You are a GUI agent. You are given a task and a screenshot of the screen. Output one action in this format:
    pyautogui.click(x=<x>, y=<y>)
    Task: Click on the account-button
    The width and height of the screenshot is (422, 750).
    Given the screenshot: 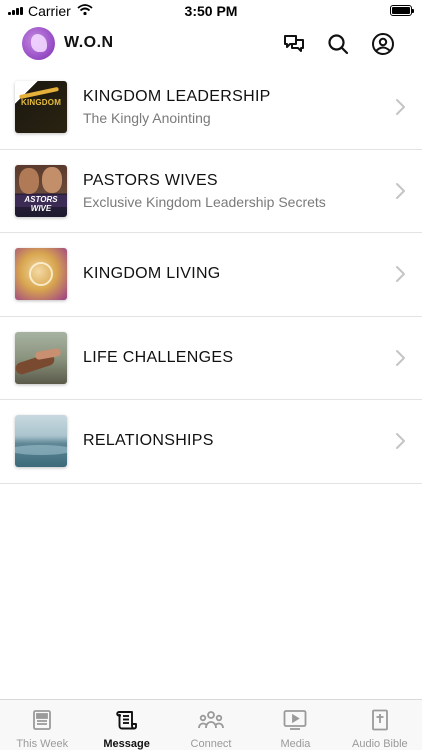 What is the action you would take?
    pyautogui.click(x=383, y=44)
    